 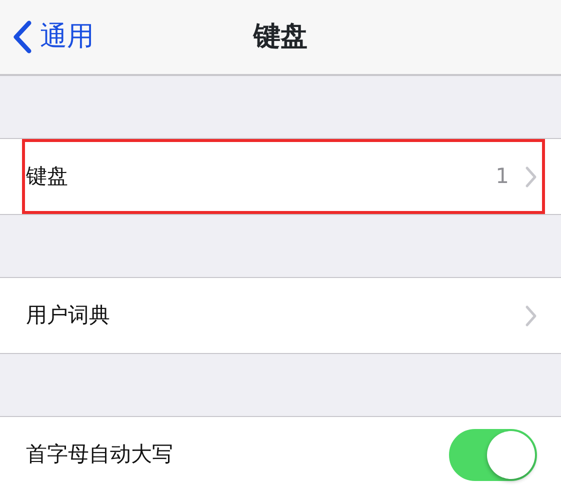 I want to click on row-value: 1, so click(x=502, y=176).